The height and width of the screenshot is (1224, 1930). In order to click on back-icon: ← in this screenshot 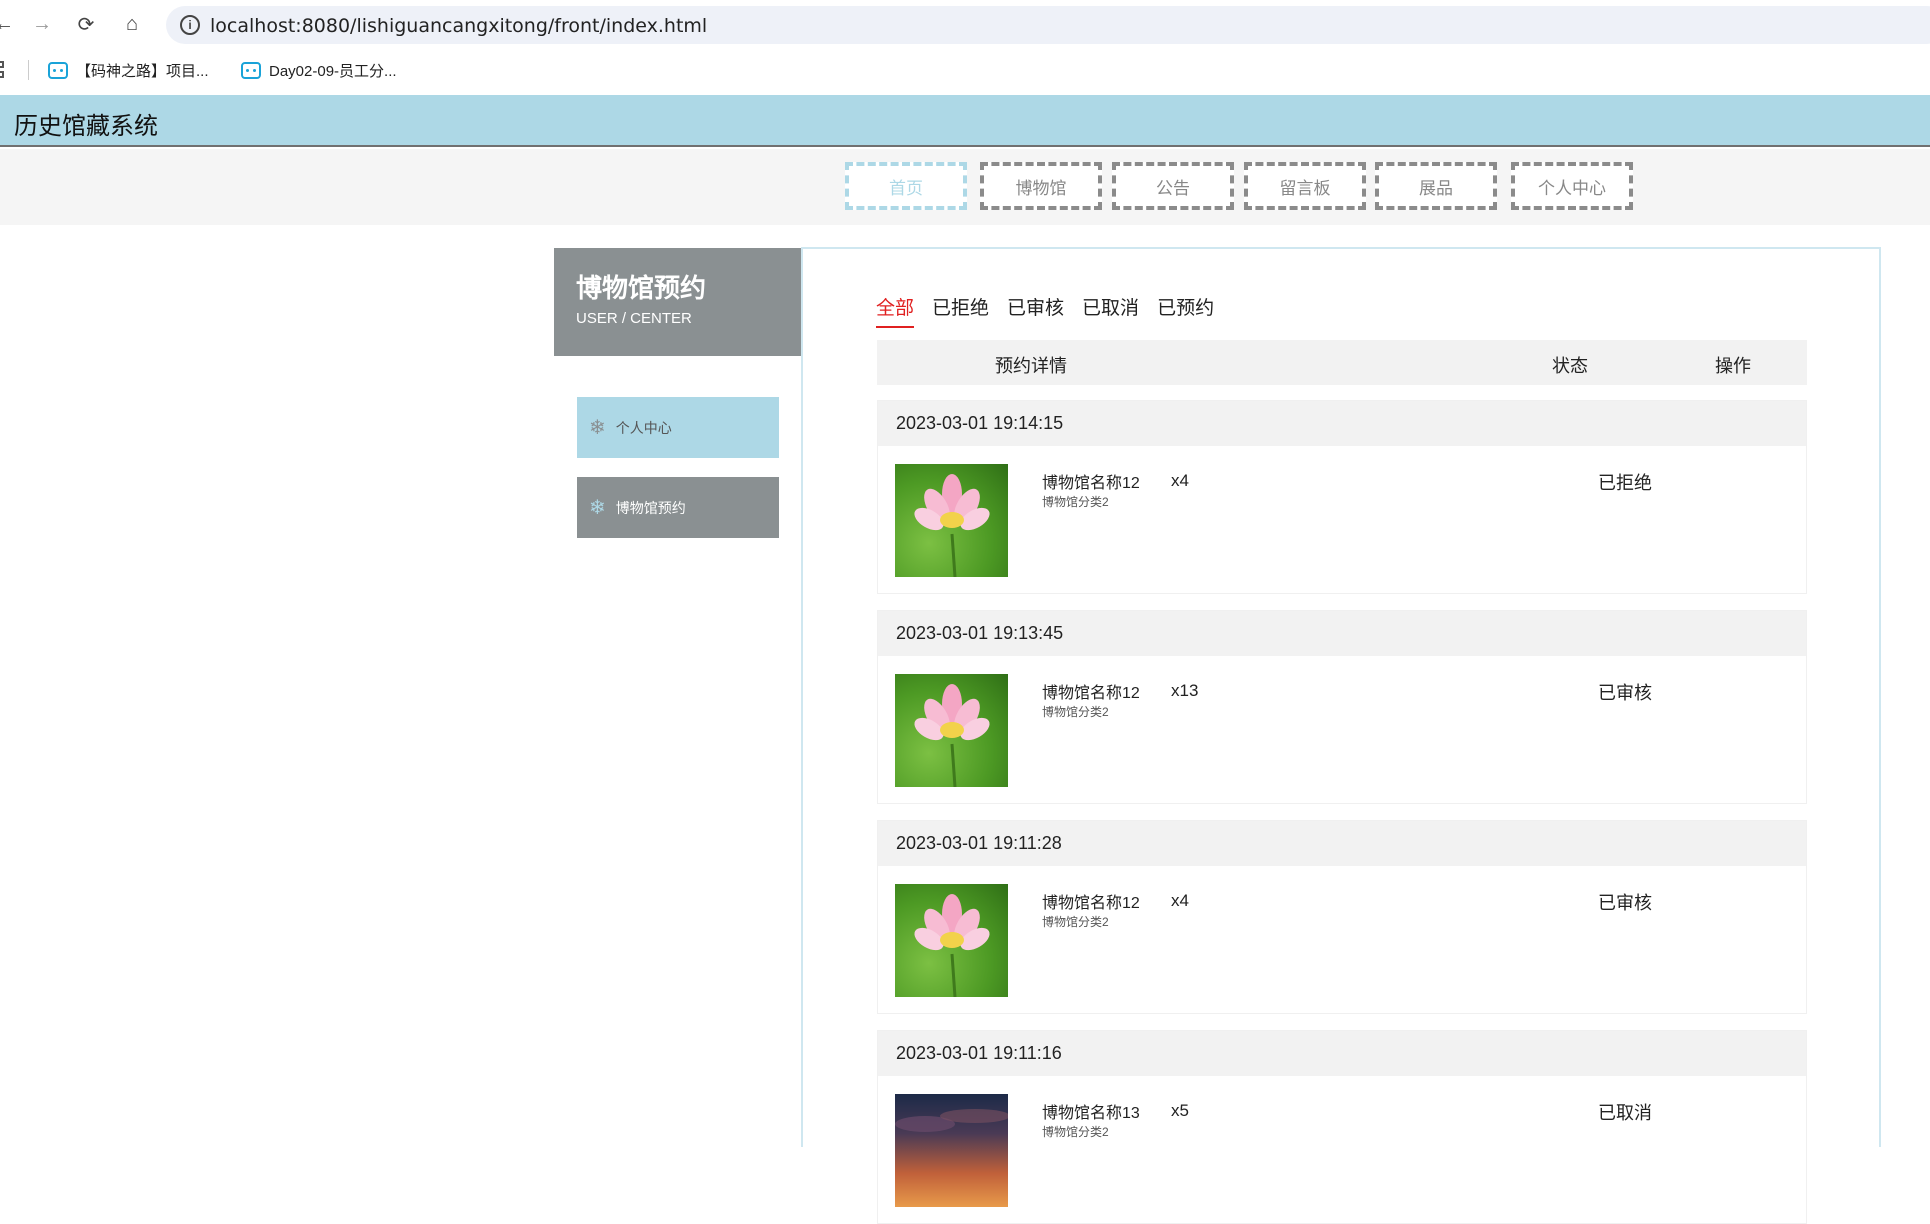, I will do `click(9, 24)`.